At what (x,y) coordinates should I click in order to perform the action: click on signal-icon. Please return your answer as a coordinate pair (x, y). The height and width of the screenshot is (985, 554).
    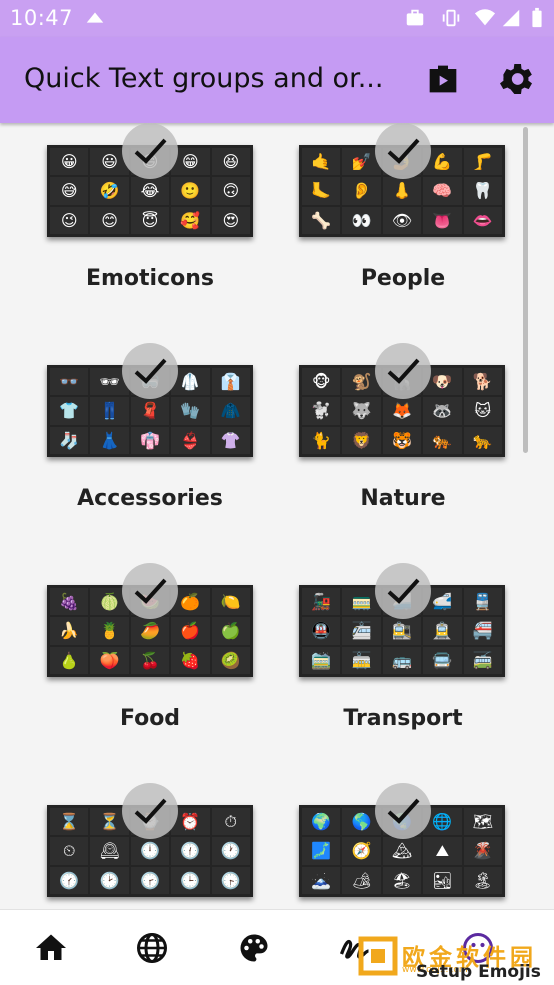
    Looking at the image, I should click on (511, 18).